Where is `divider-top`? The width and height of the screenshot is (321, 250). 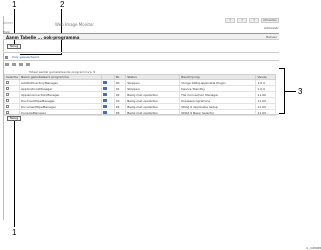 divider-top is located at coordinates (141, 52).